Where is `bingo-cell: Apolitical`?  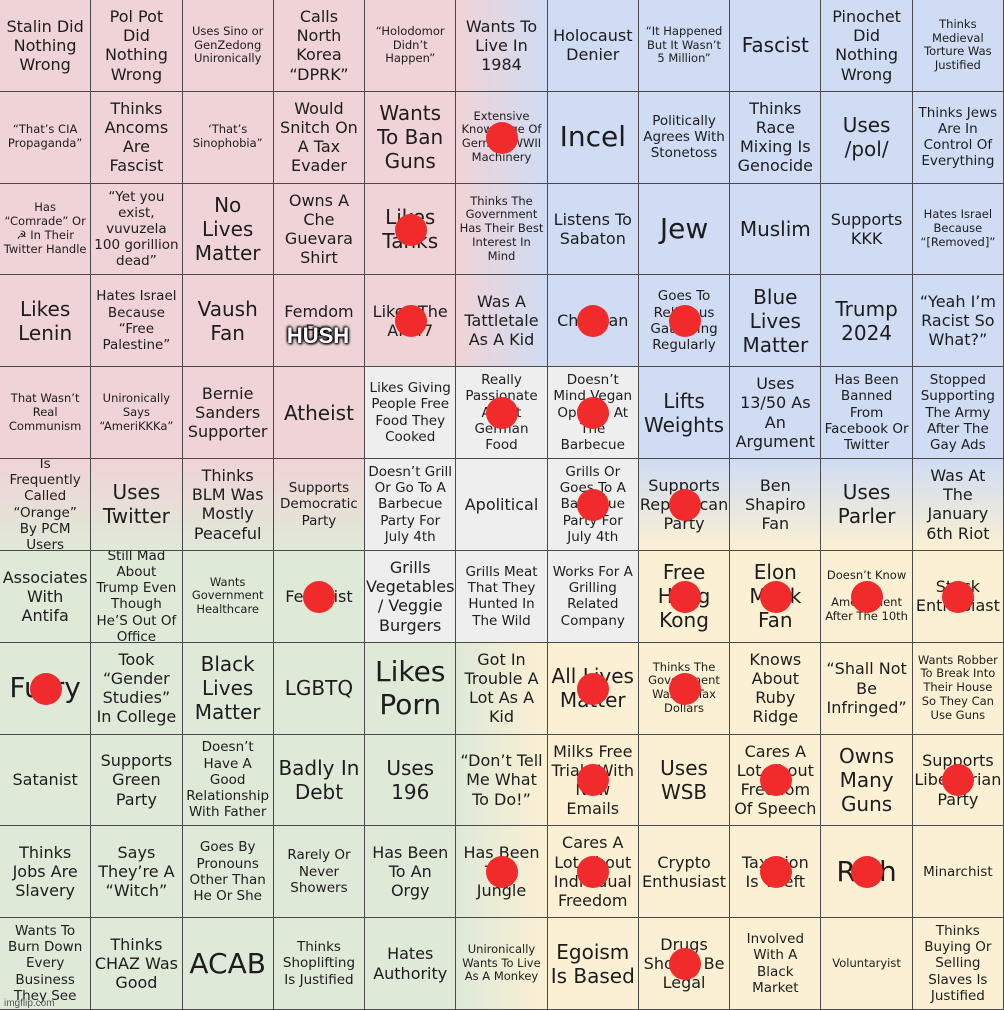 bingo-cell: Apolitical is located at coordinates (502, 505).